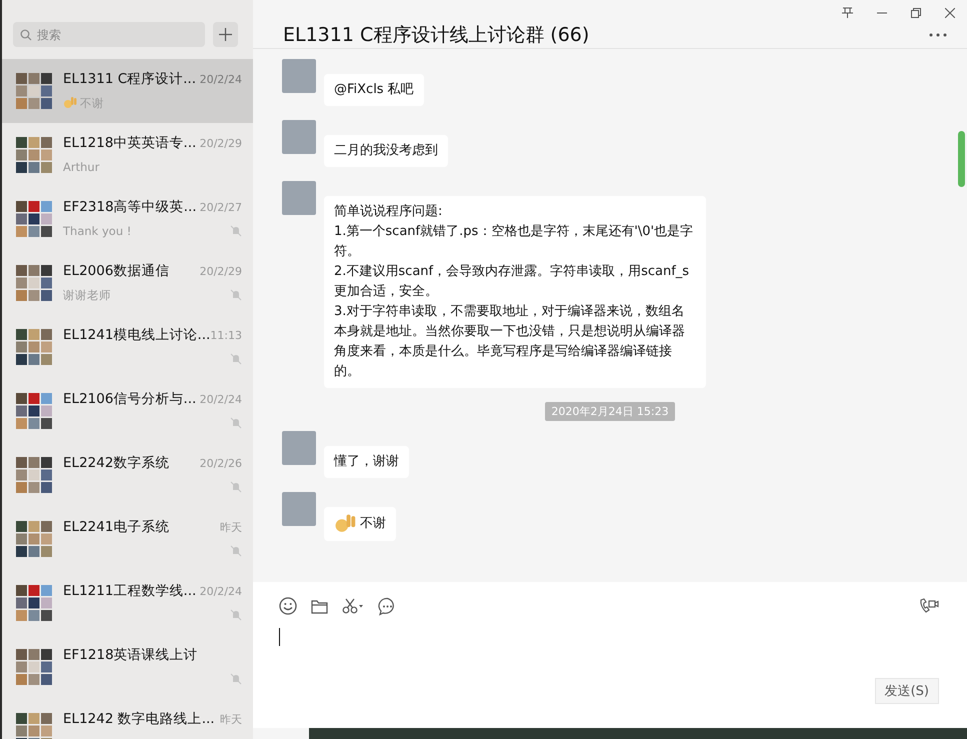  What do you see at coordinates (226, 335) in the screenshot?
I see `chat-time: 11:13` at bounding box center [226, 335].